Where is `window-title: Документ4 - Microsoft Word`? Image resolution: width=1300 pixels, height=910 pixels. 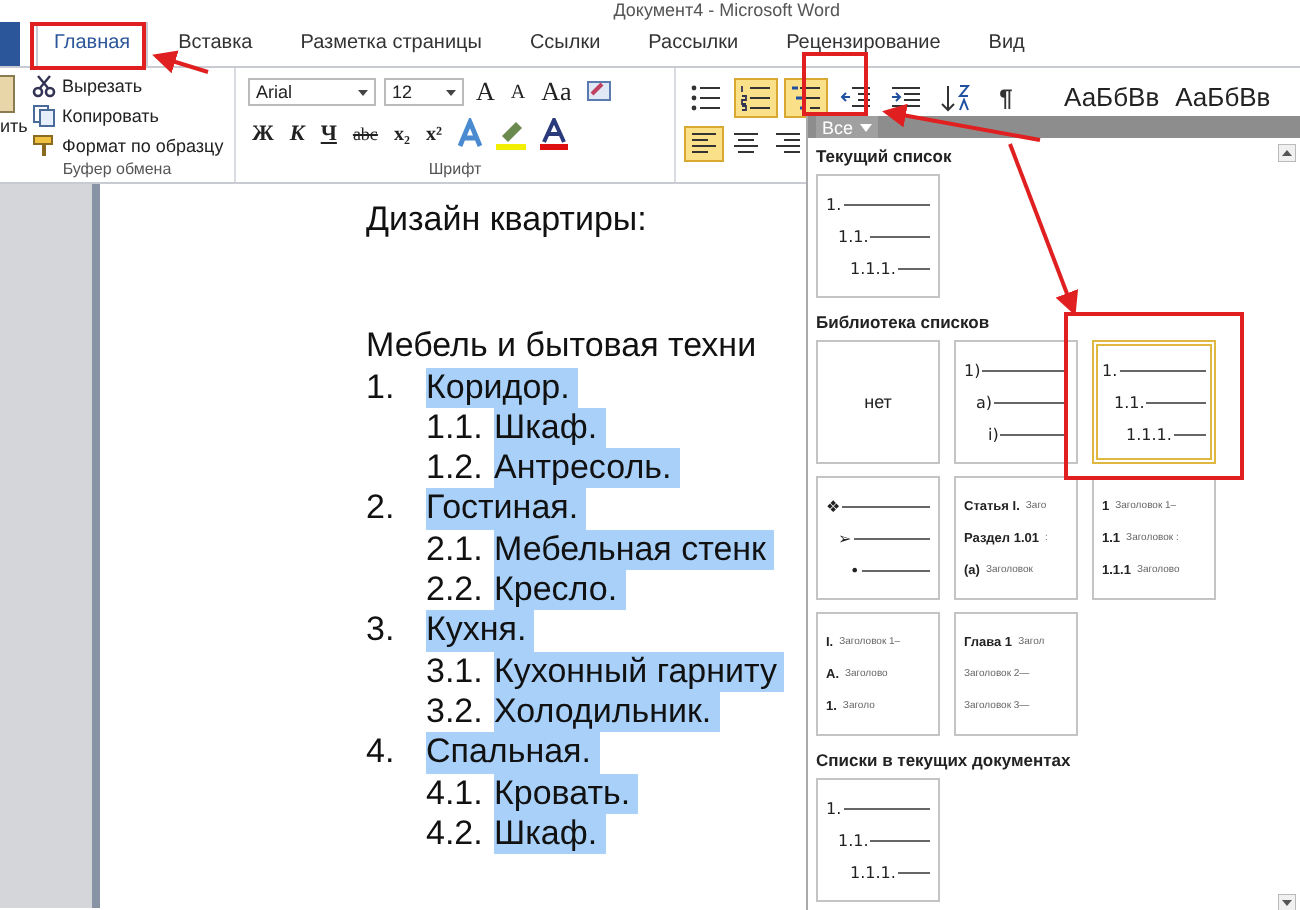
window-title: Документ4 - Microsoft Word is located at coordinates (726, 10).